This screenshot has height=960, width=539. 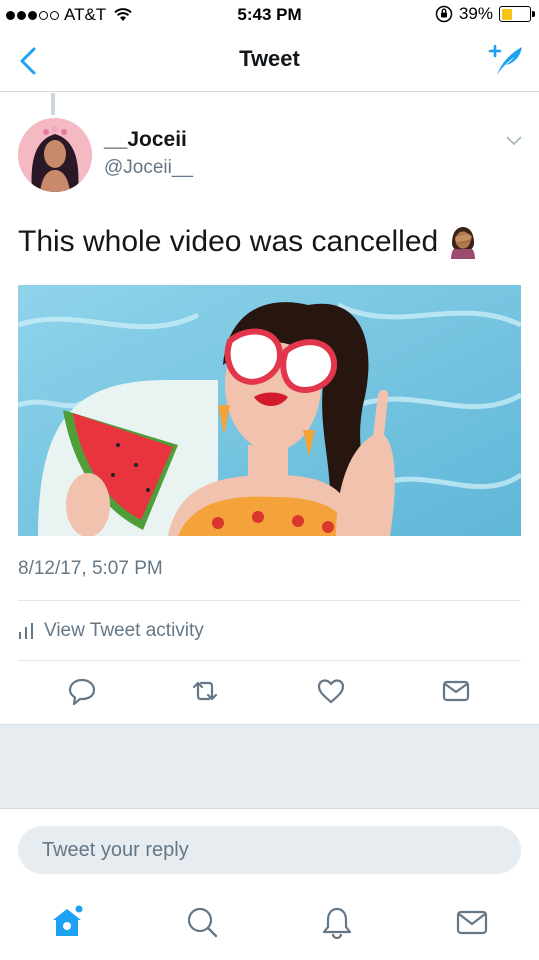 I want to click on view-tweet-activity-link: View Tweet activity, so click(x=111, y=631).